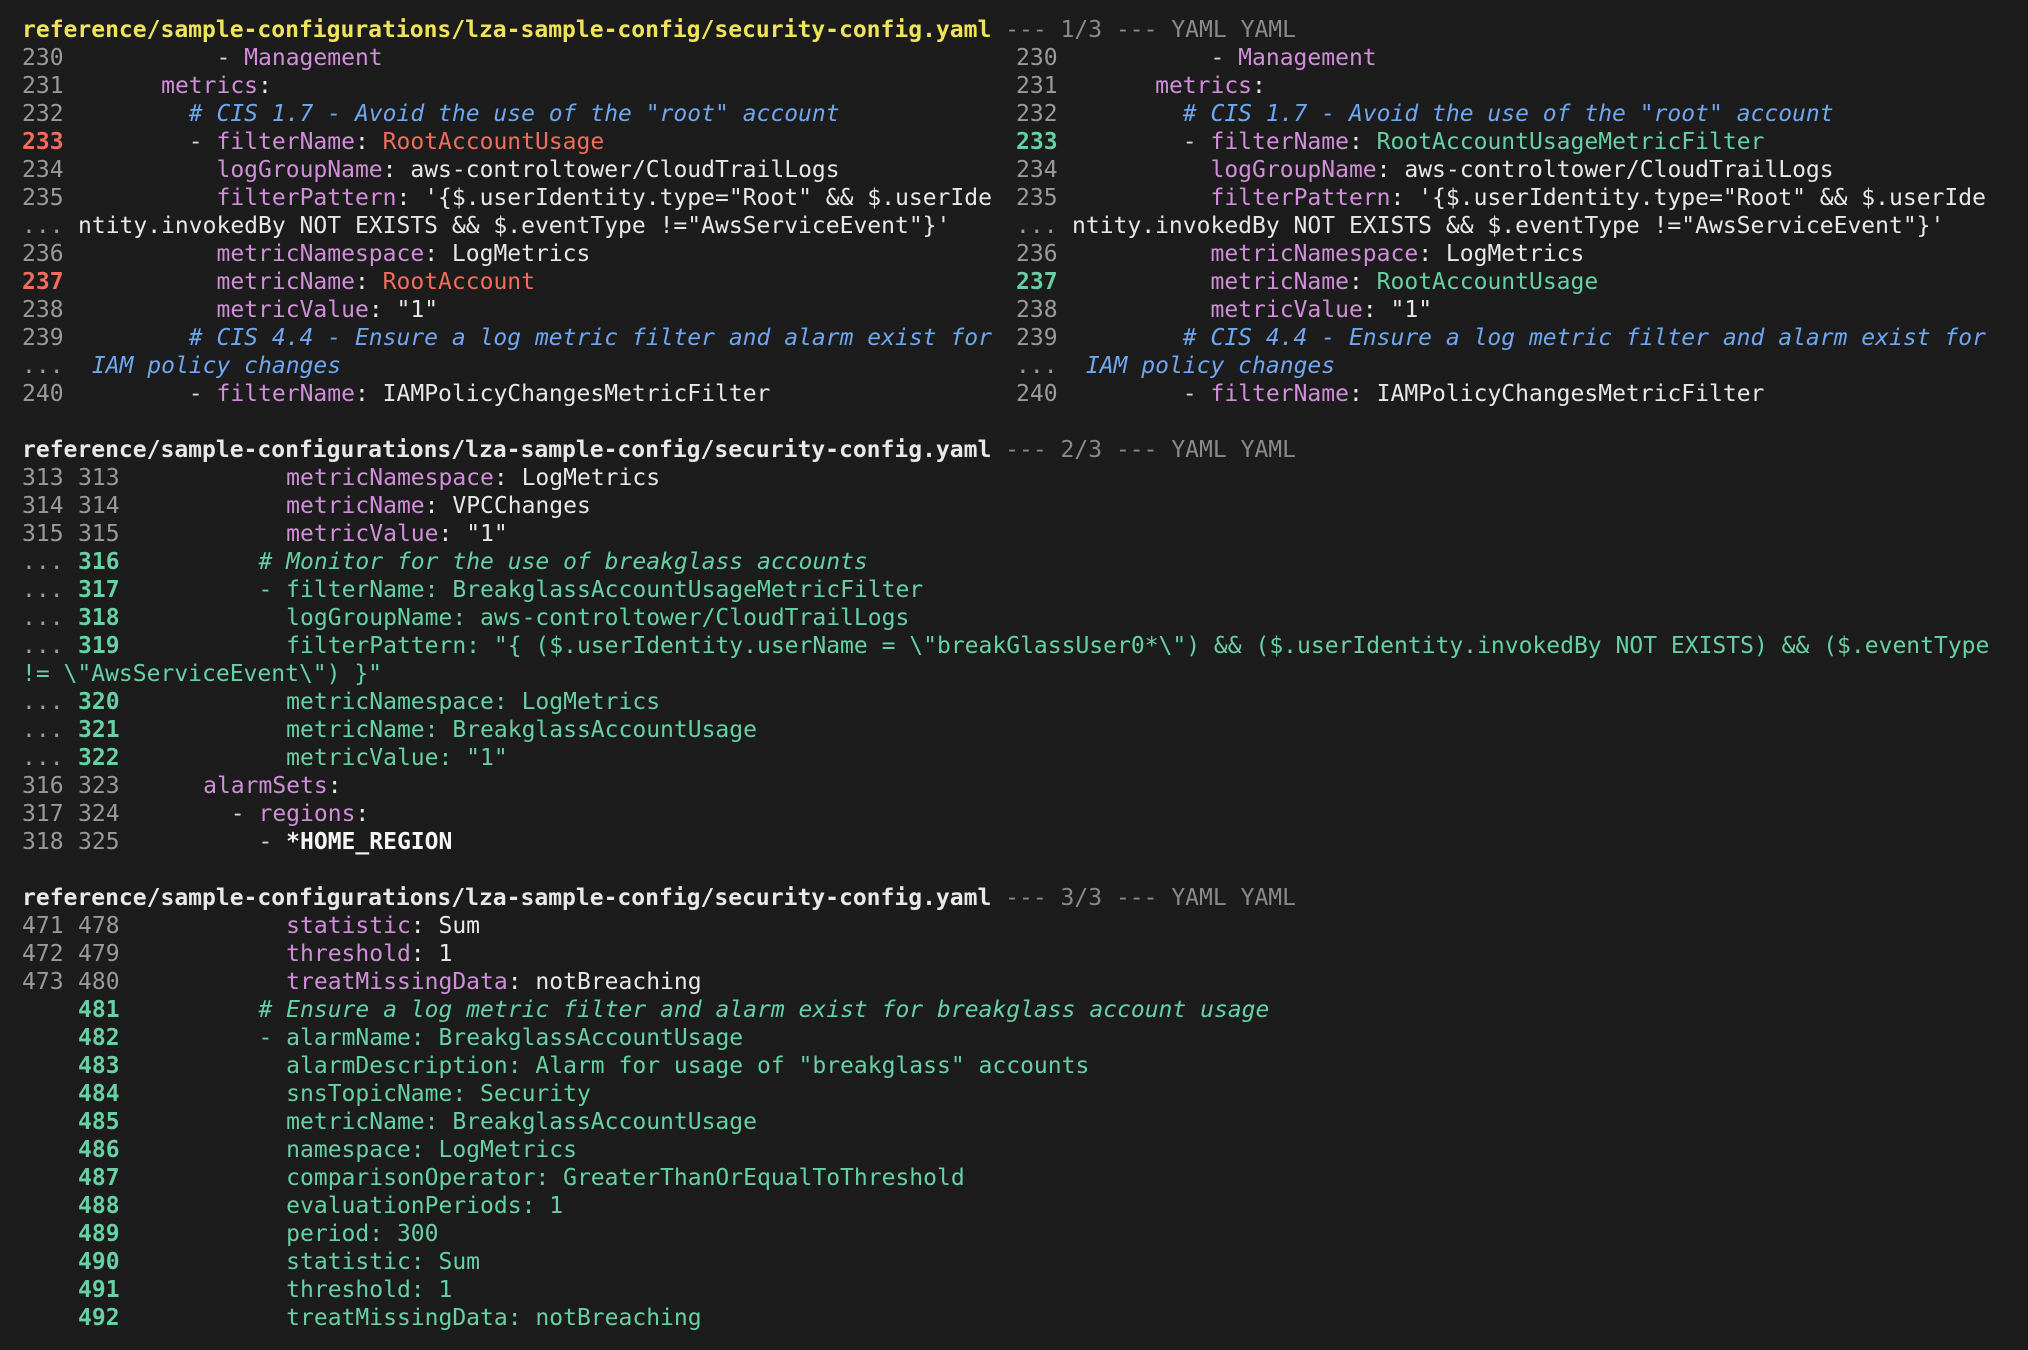 The image size is (2028, 1350). What do you see at coordinates (99, 1262) in the screenshot?
I see `new-line-number: 490` at bounding box center [99, 1262].